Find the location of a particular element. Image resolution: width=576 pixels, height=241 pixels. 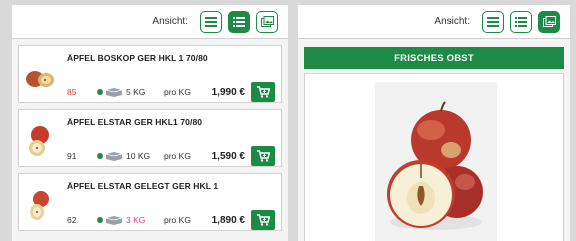

product-price: 1,890 € is located at coordinates (228, 220).